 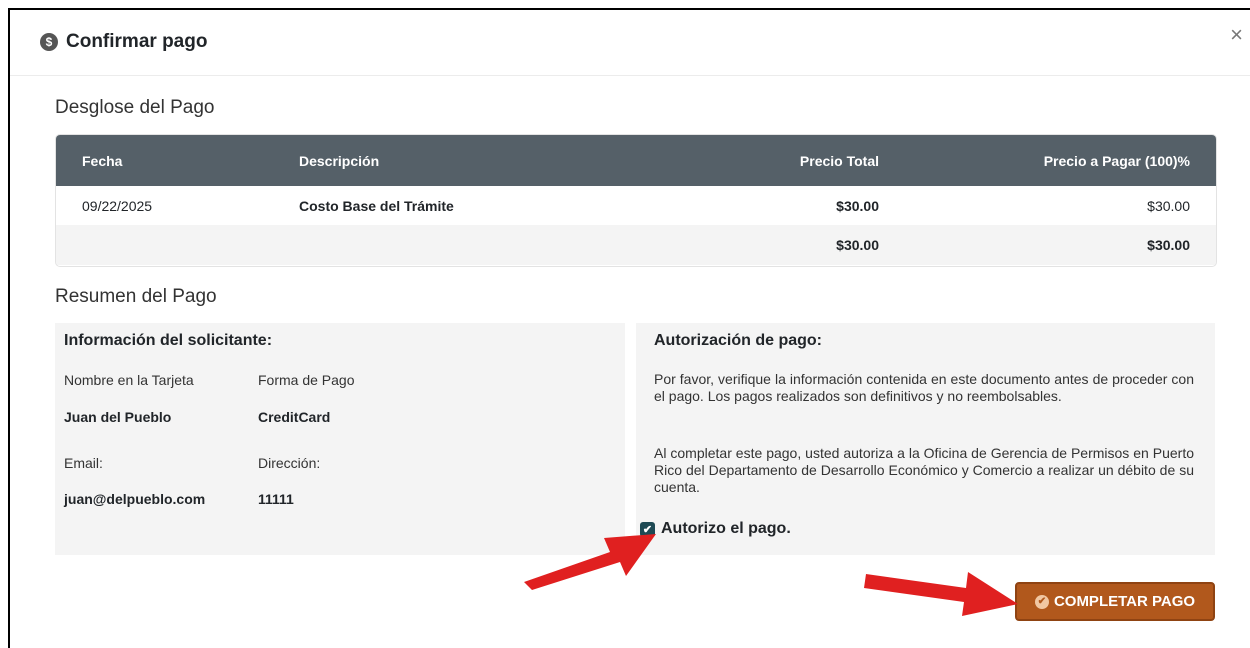 I want to click on email-value: juan@delpueblo.com, so click(x=135, y=499).